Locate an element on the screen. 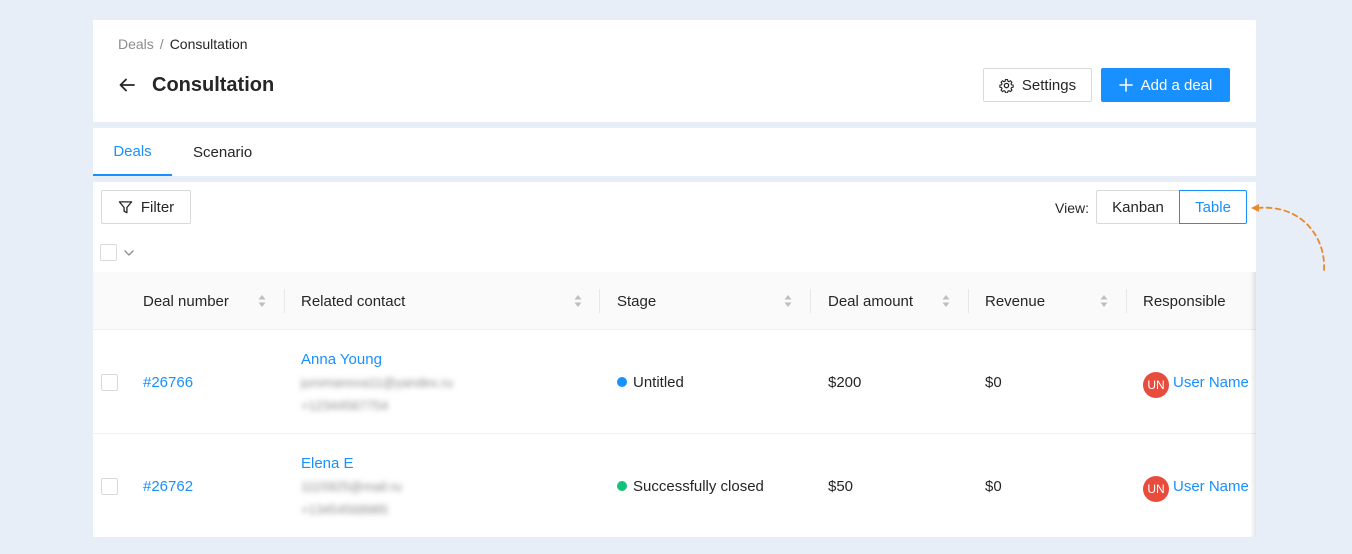 This screenshot has width=1352, height=554. breadcrumb-current: Consultation is located at coordinates (208, 44).